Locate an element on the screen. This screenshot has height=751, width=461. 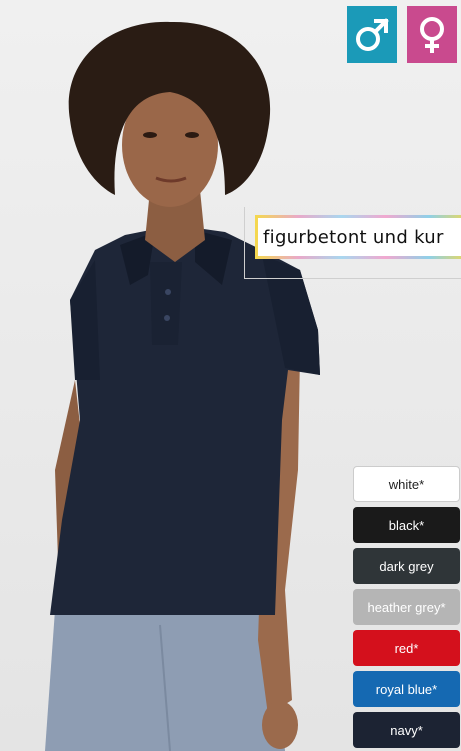
color-swatch-label: royal blue* is located at coordinates (406, 689).